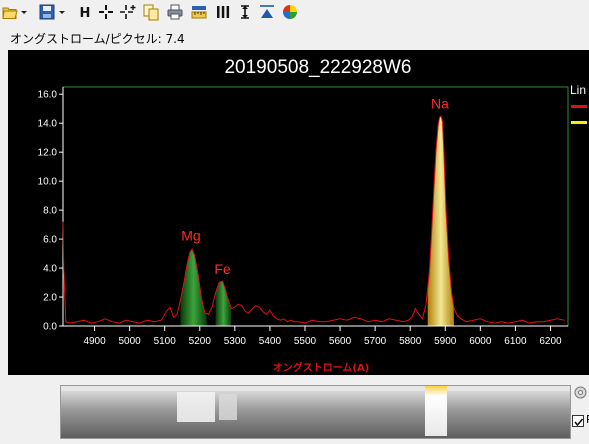 The image size is (589, 444). What do you see at coordinates (315, 388) in the screenshot?
I see `strip-top-band` at bounding box center [315, 388].